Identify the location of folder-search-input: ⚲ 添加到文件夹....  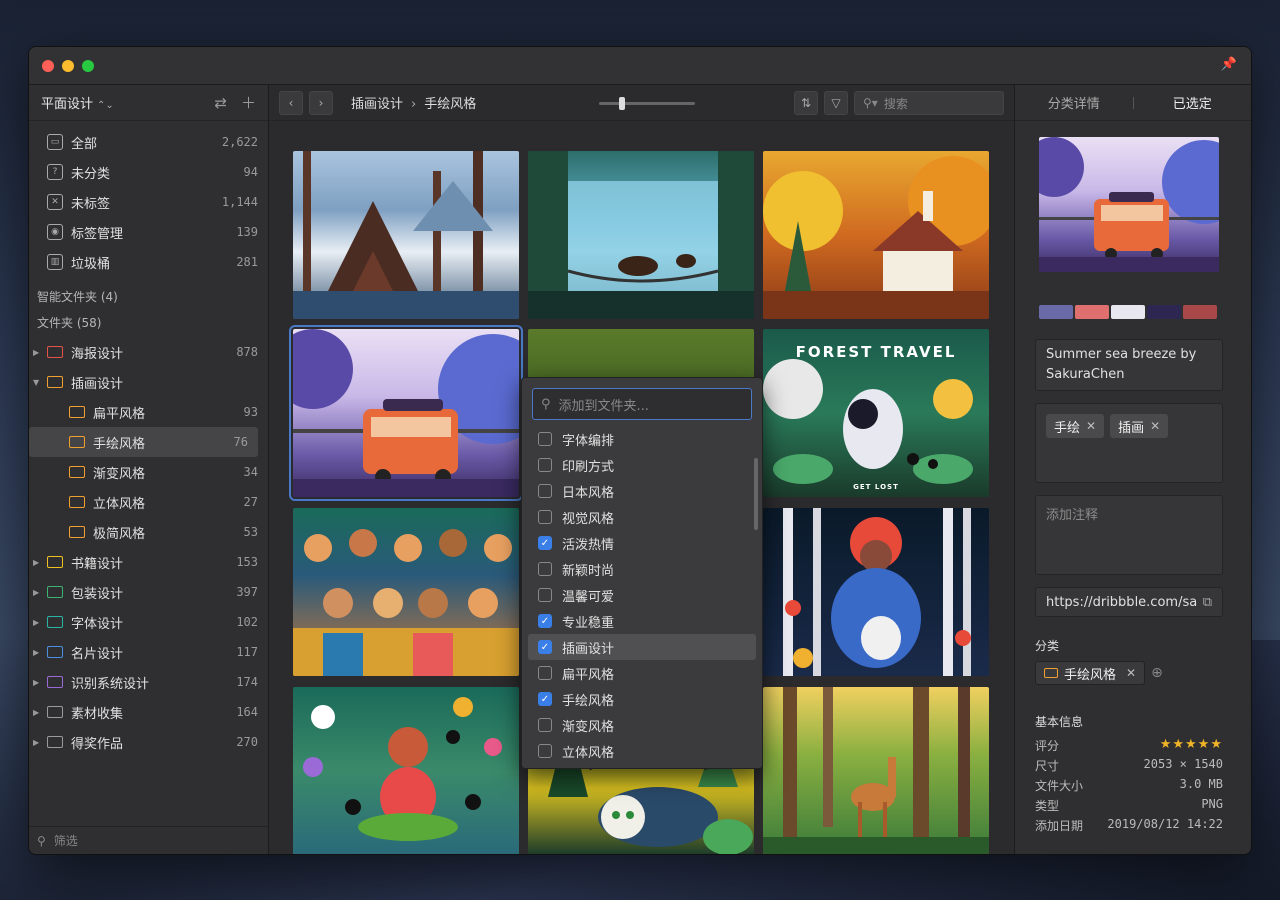
(642, 404).